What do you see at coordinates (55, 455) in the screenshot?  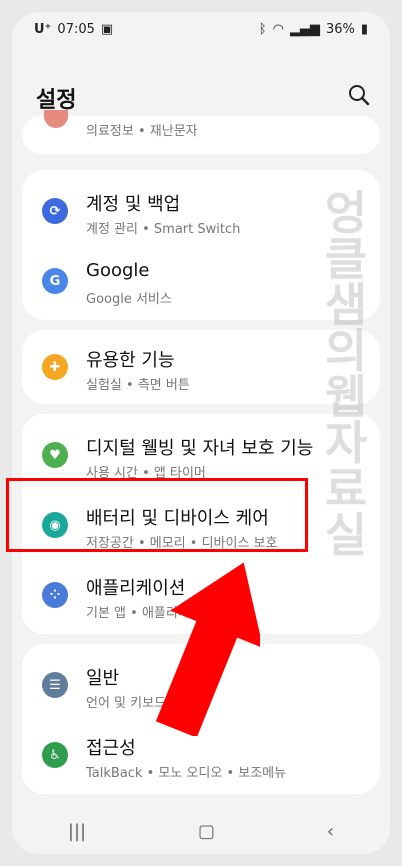 I see `heart-circle-icon: ♥` at bounding box center [55, 455].